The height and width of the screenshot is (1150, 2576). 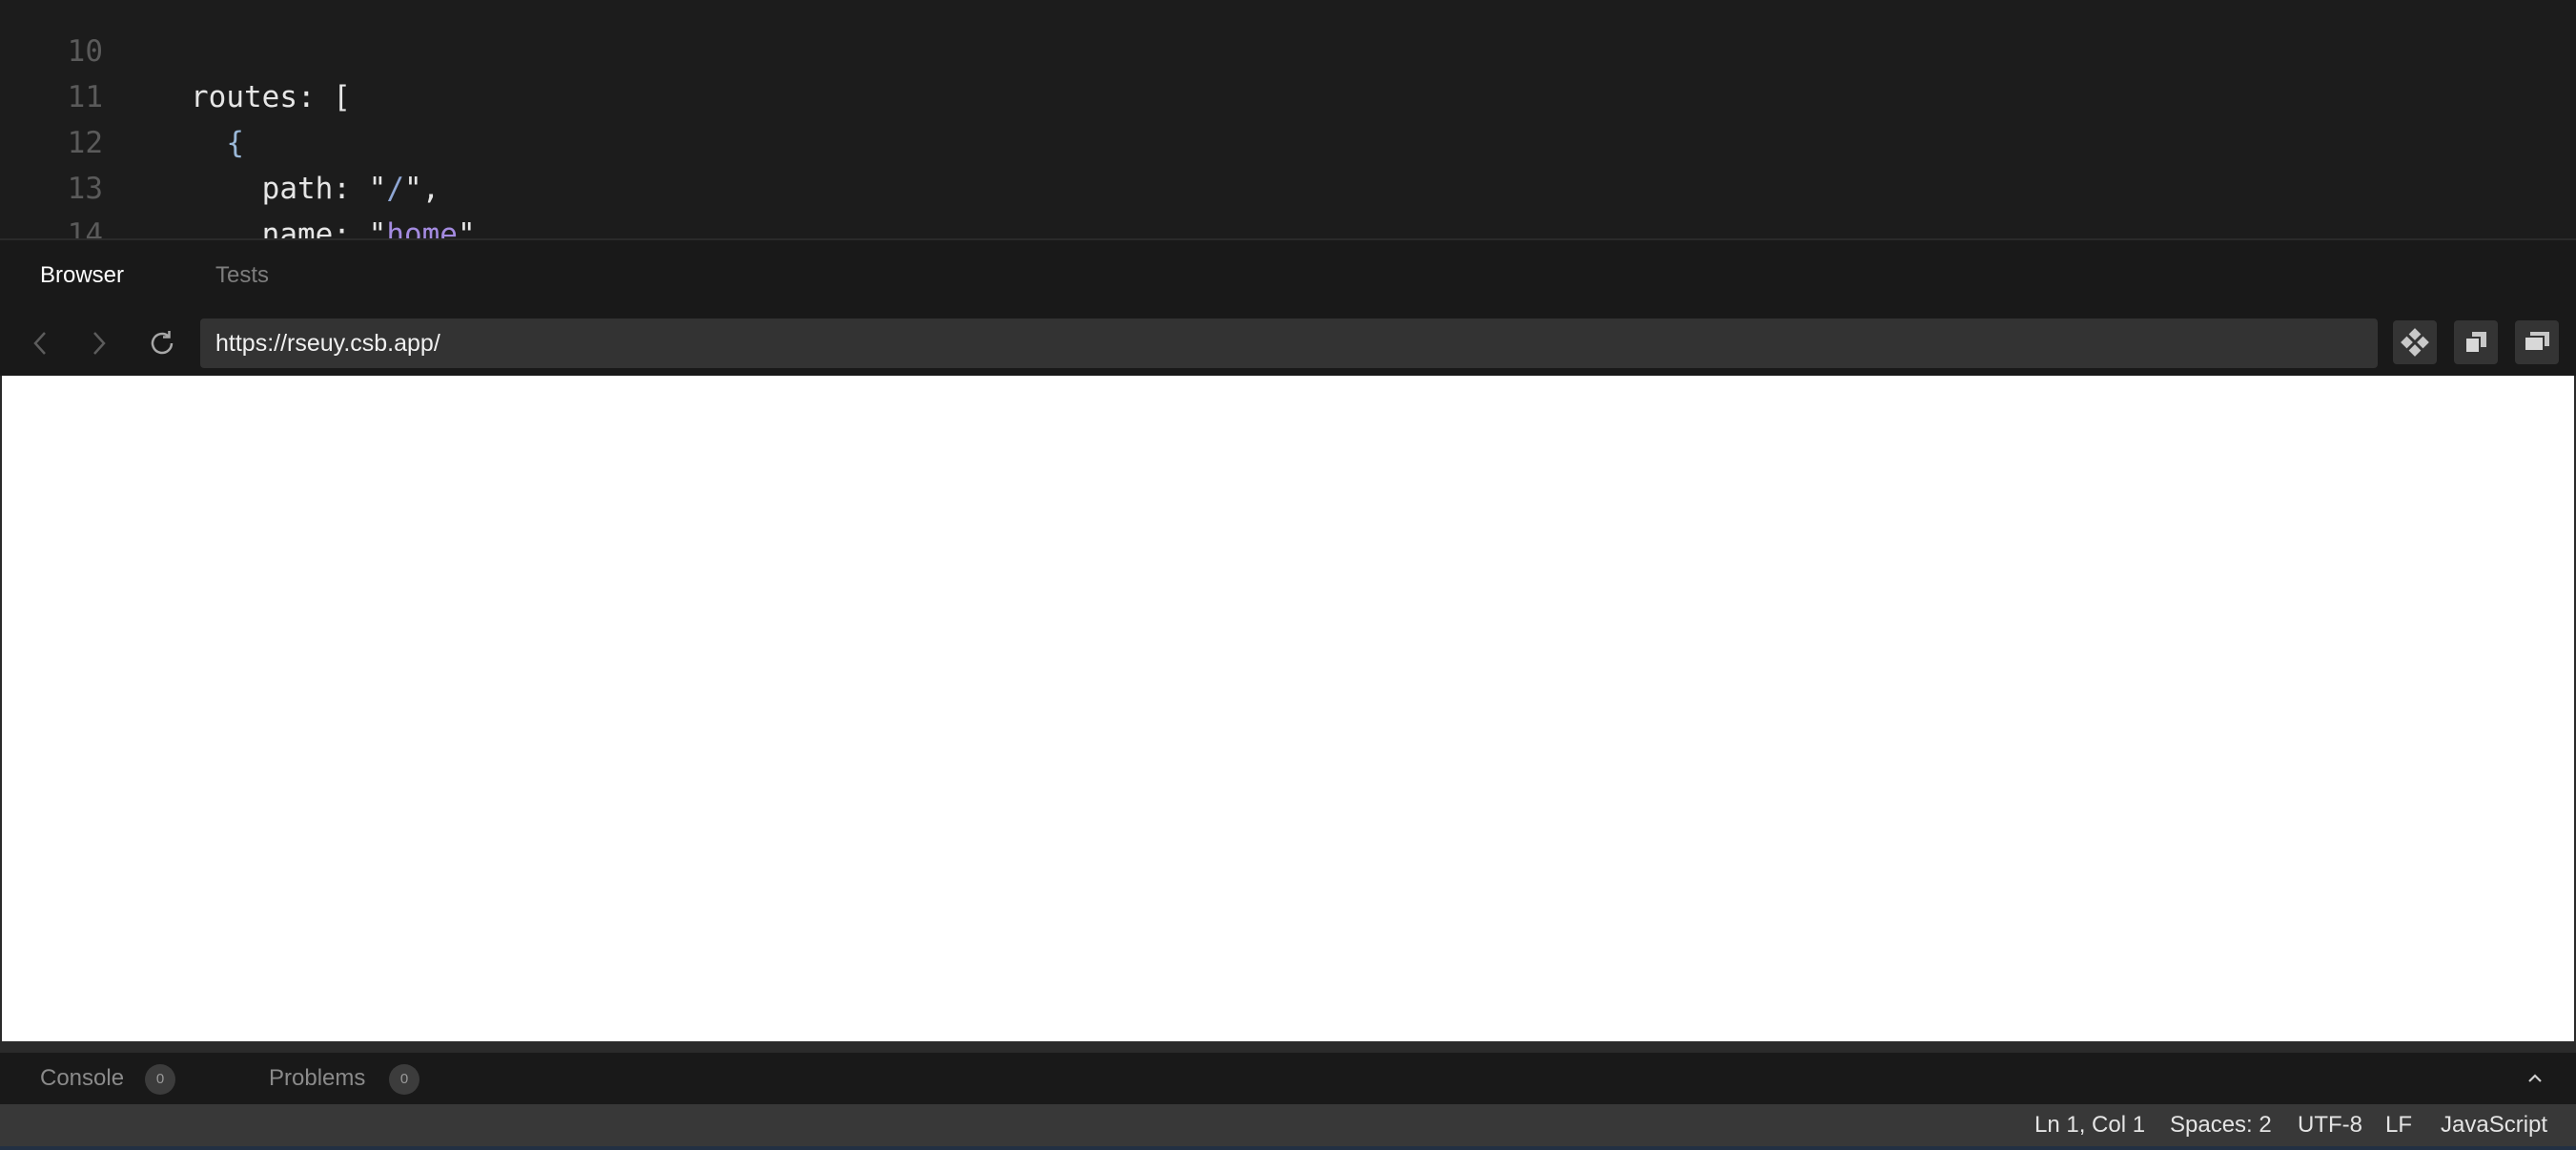 What do you see at coordinates (1288, 57) in the screenshot?
I see `code-line: 10 routes: [` at bounding box center [1288, 57].